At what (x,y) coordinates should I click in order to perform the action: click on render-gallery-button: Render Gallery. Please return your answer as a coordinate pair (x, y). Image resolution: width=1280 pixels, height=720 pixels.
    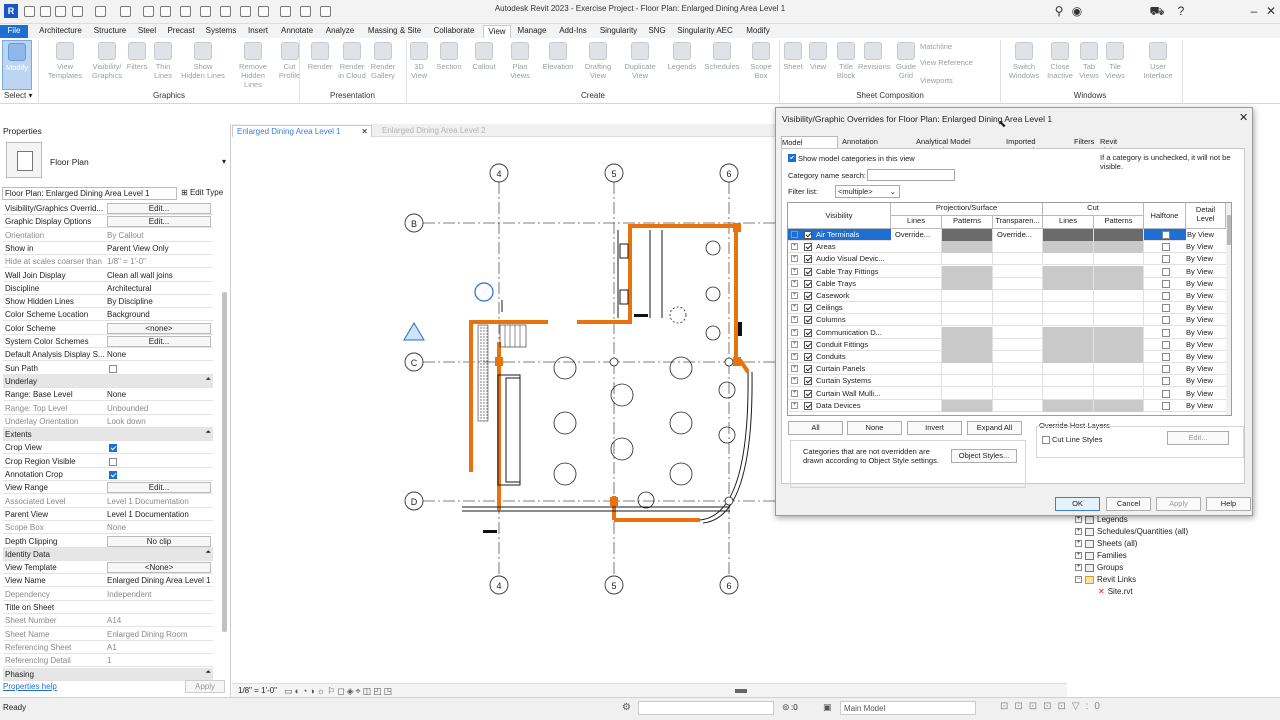
    Looking at the image, I should click on (383, 65).